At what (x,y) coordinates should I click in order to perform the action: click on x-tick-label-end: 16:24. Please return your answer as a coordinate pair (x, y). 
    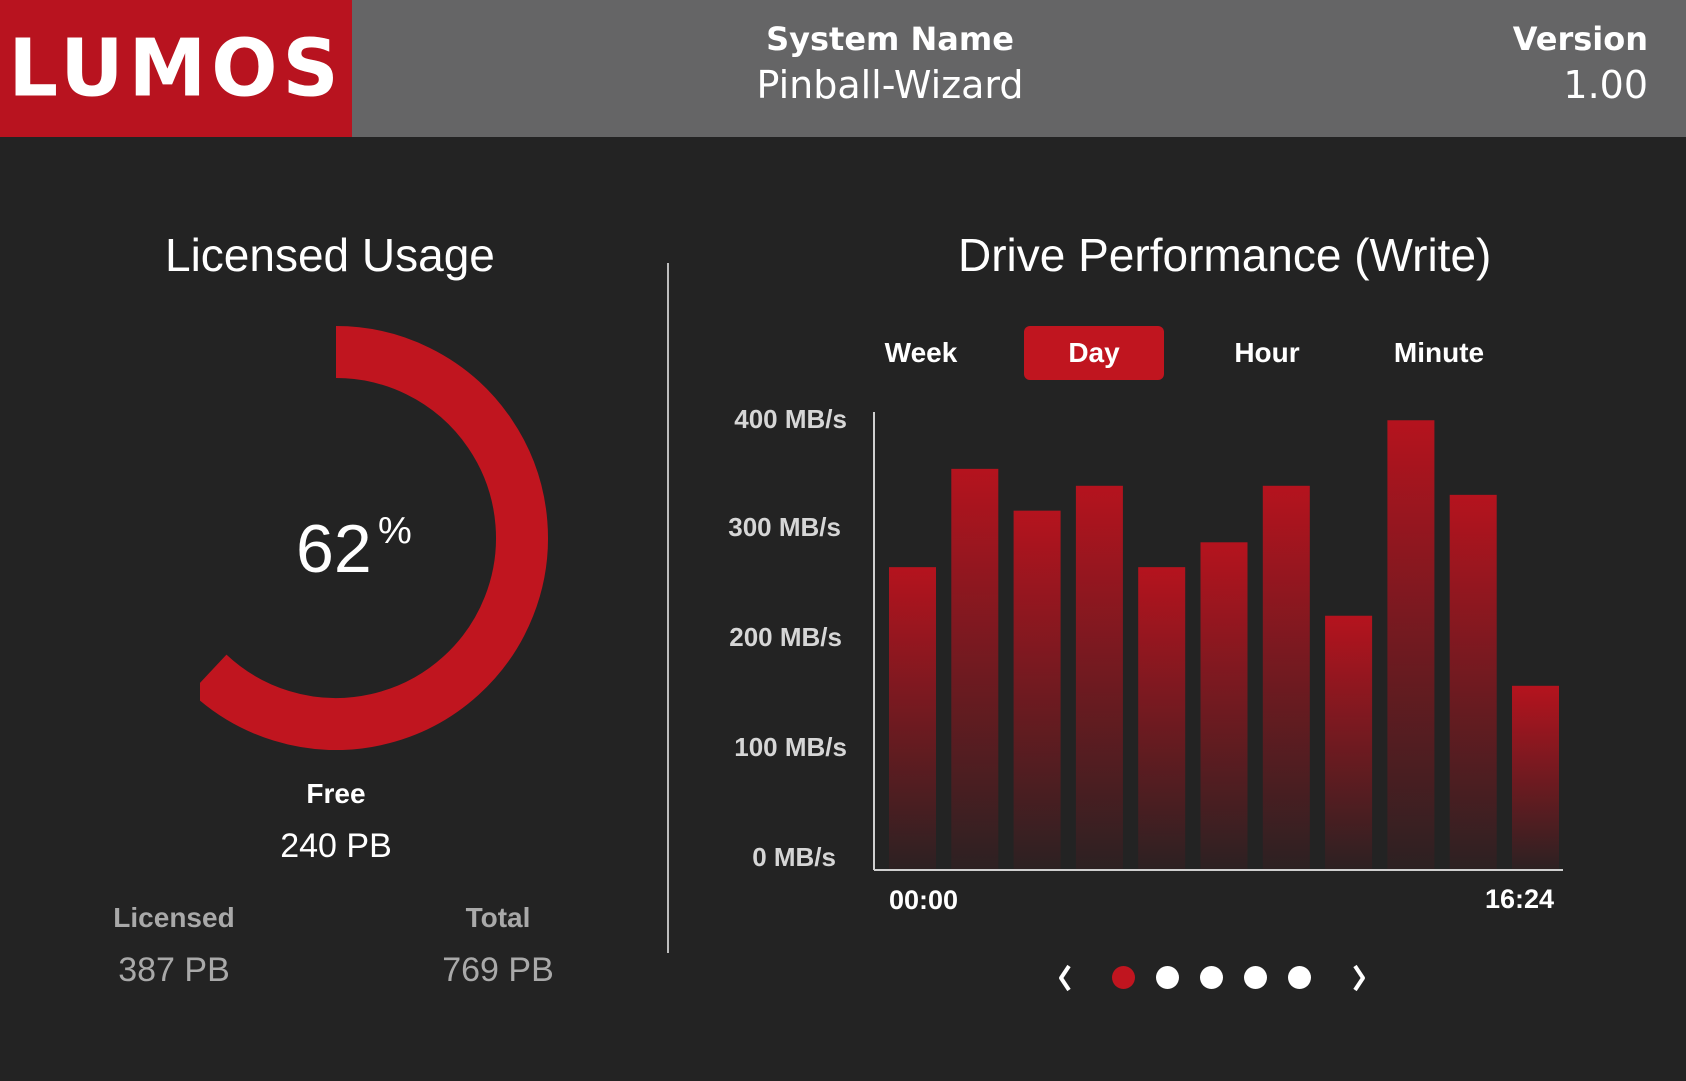
    Looking at the image, I should click on (1519, 899).